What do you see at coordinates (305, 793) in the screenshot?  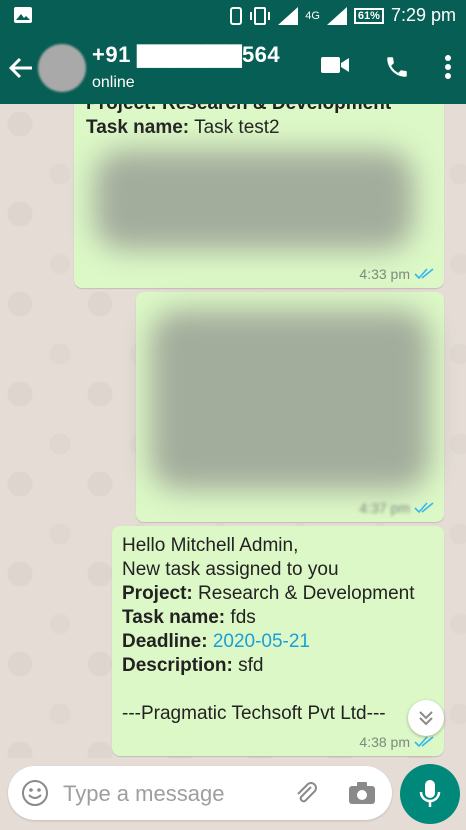 I see `attach-icon` at bounding box center [305, 793].